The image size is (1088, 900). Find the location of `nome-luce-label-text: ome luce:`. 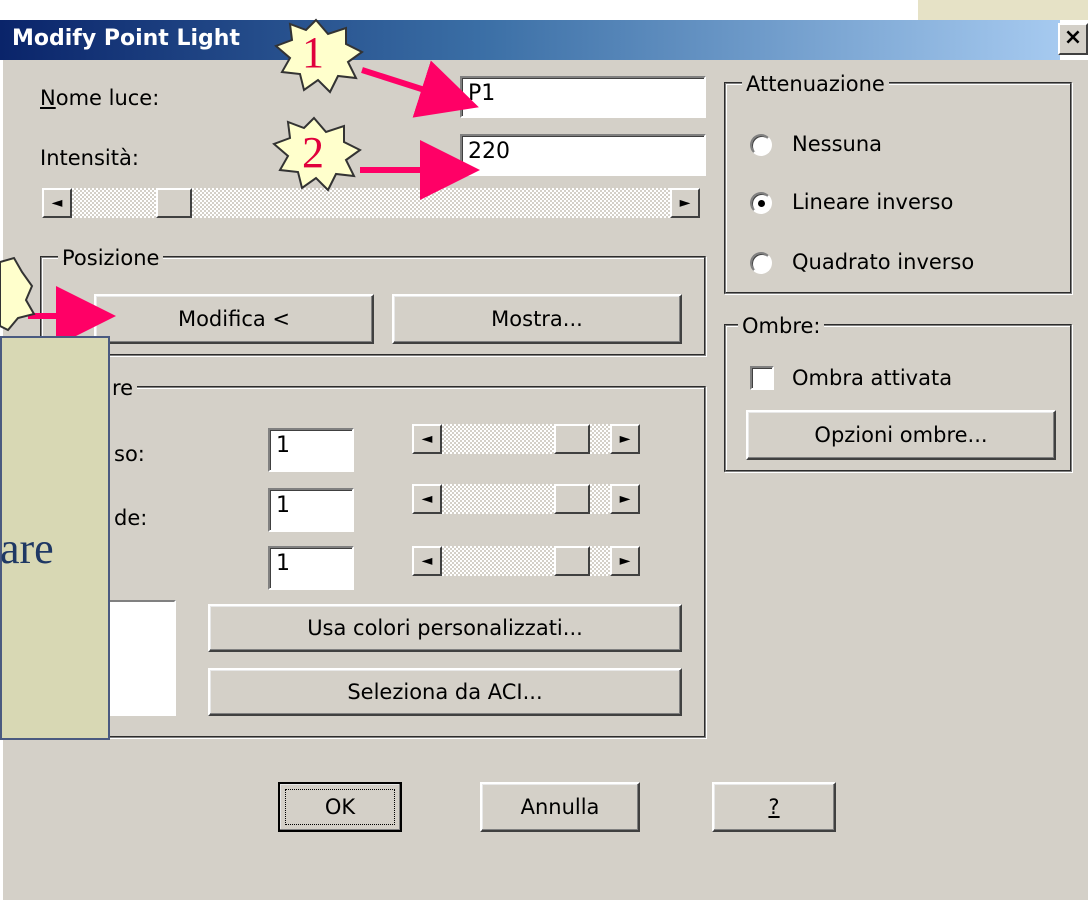

nome-luce-label-text: ome luce: is located at coordinates (107, 98).